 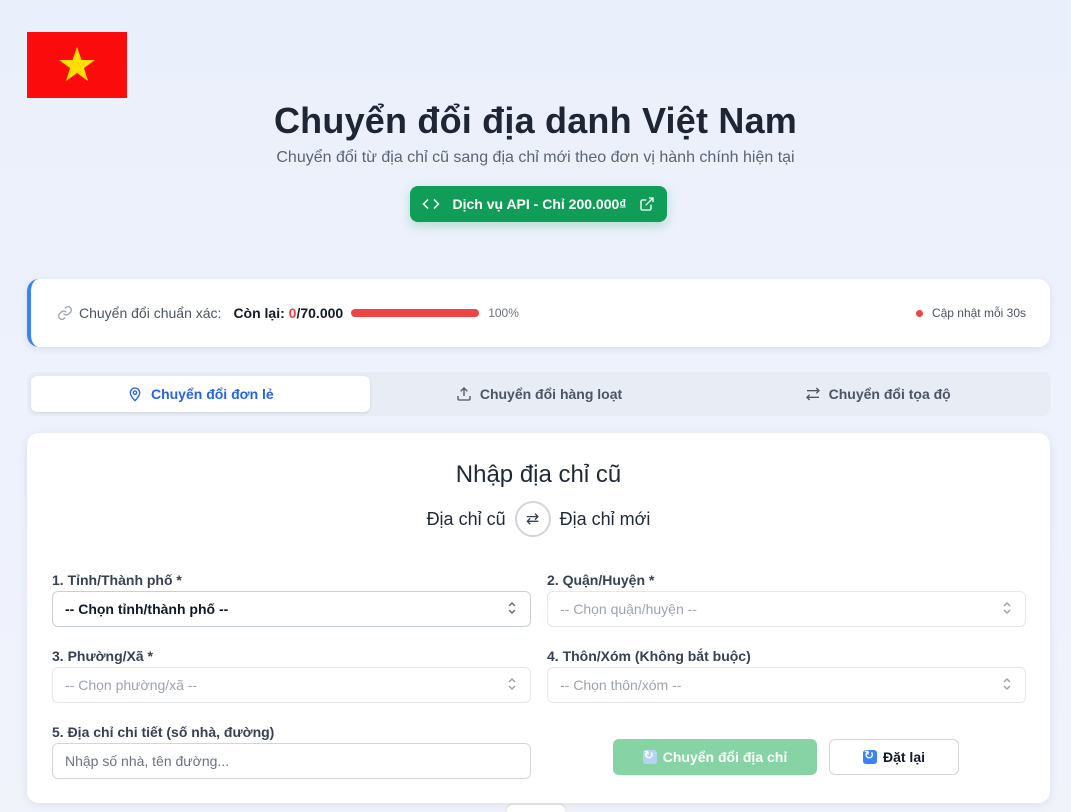 I want to click on api-service-label: Dịch vụ API - Chỉ 200.000₫, so click(x=539, y=204).